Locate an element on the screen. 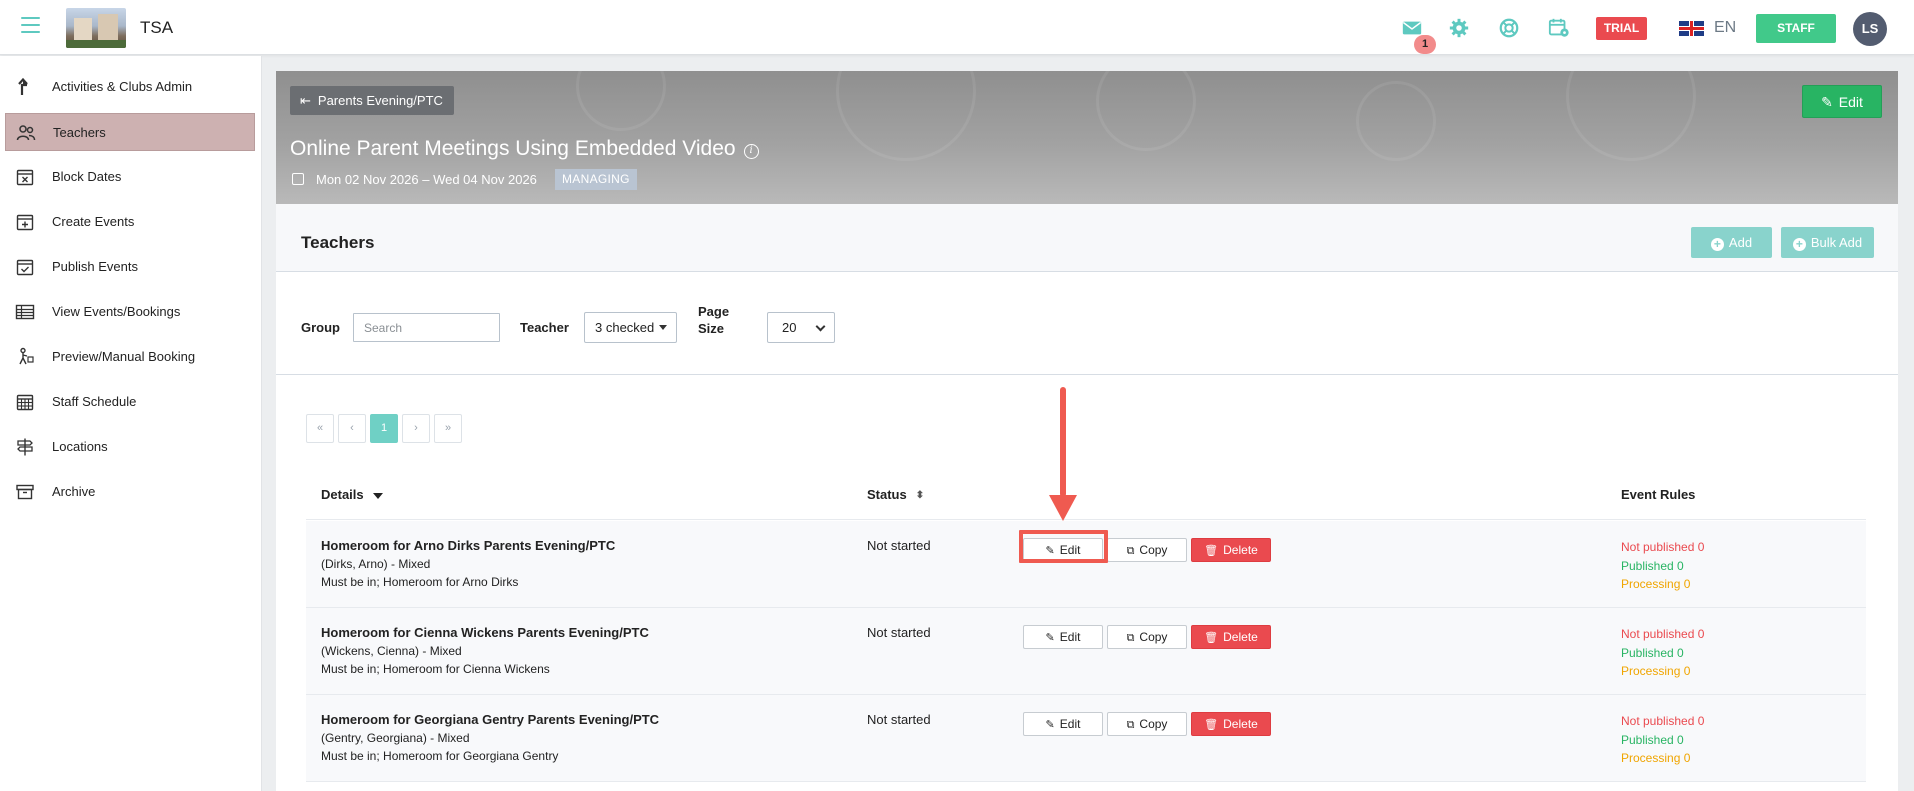 The height and width of the screenshot is (791, 1914). sidebar-item-label: Block Dates is located at coordinates (87, 176).